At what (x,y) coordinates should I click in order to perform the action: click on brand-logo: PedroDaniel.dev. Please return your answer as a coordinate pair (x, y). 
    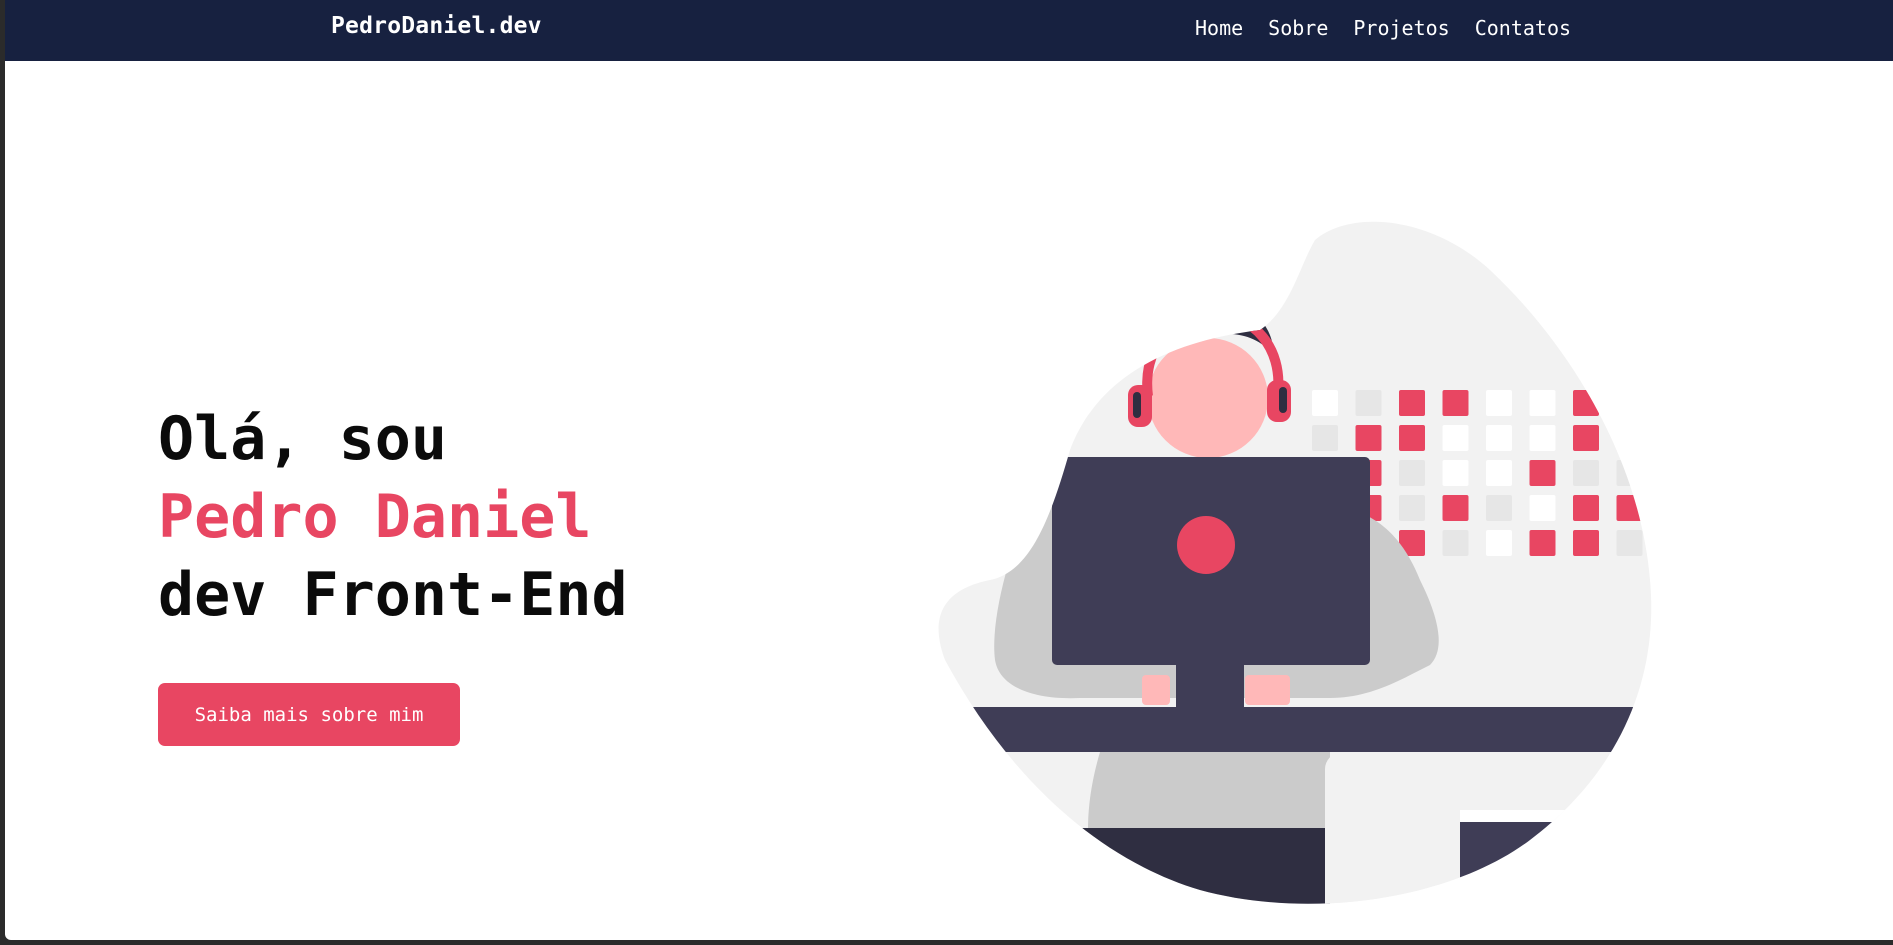
    Looking at the image, I should click on (436, 26).